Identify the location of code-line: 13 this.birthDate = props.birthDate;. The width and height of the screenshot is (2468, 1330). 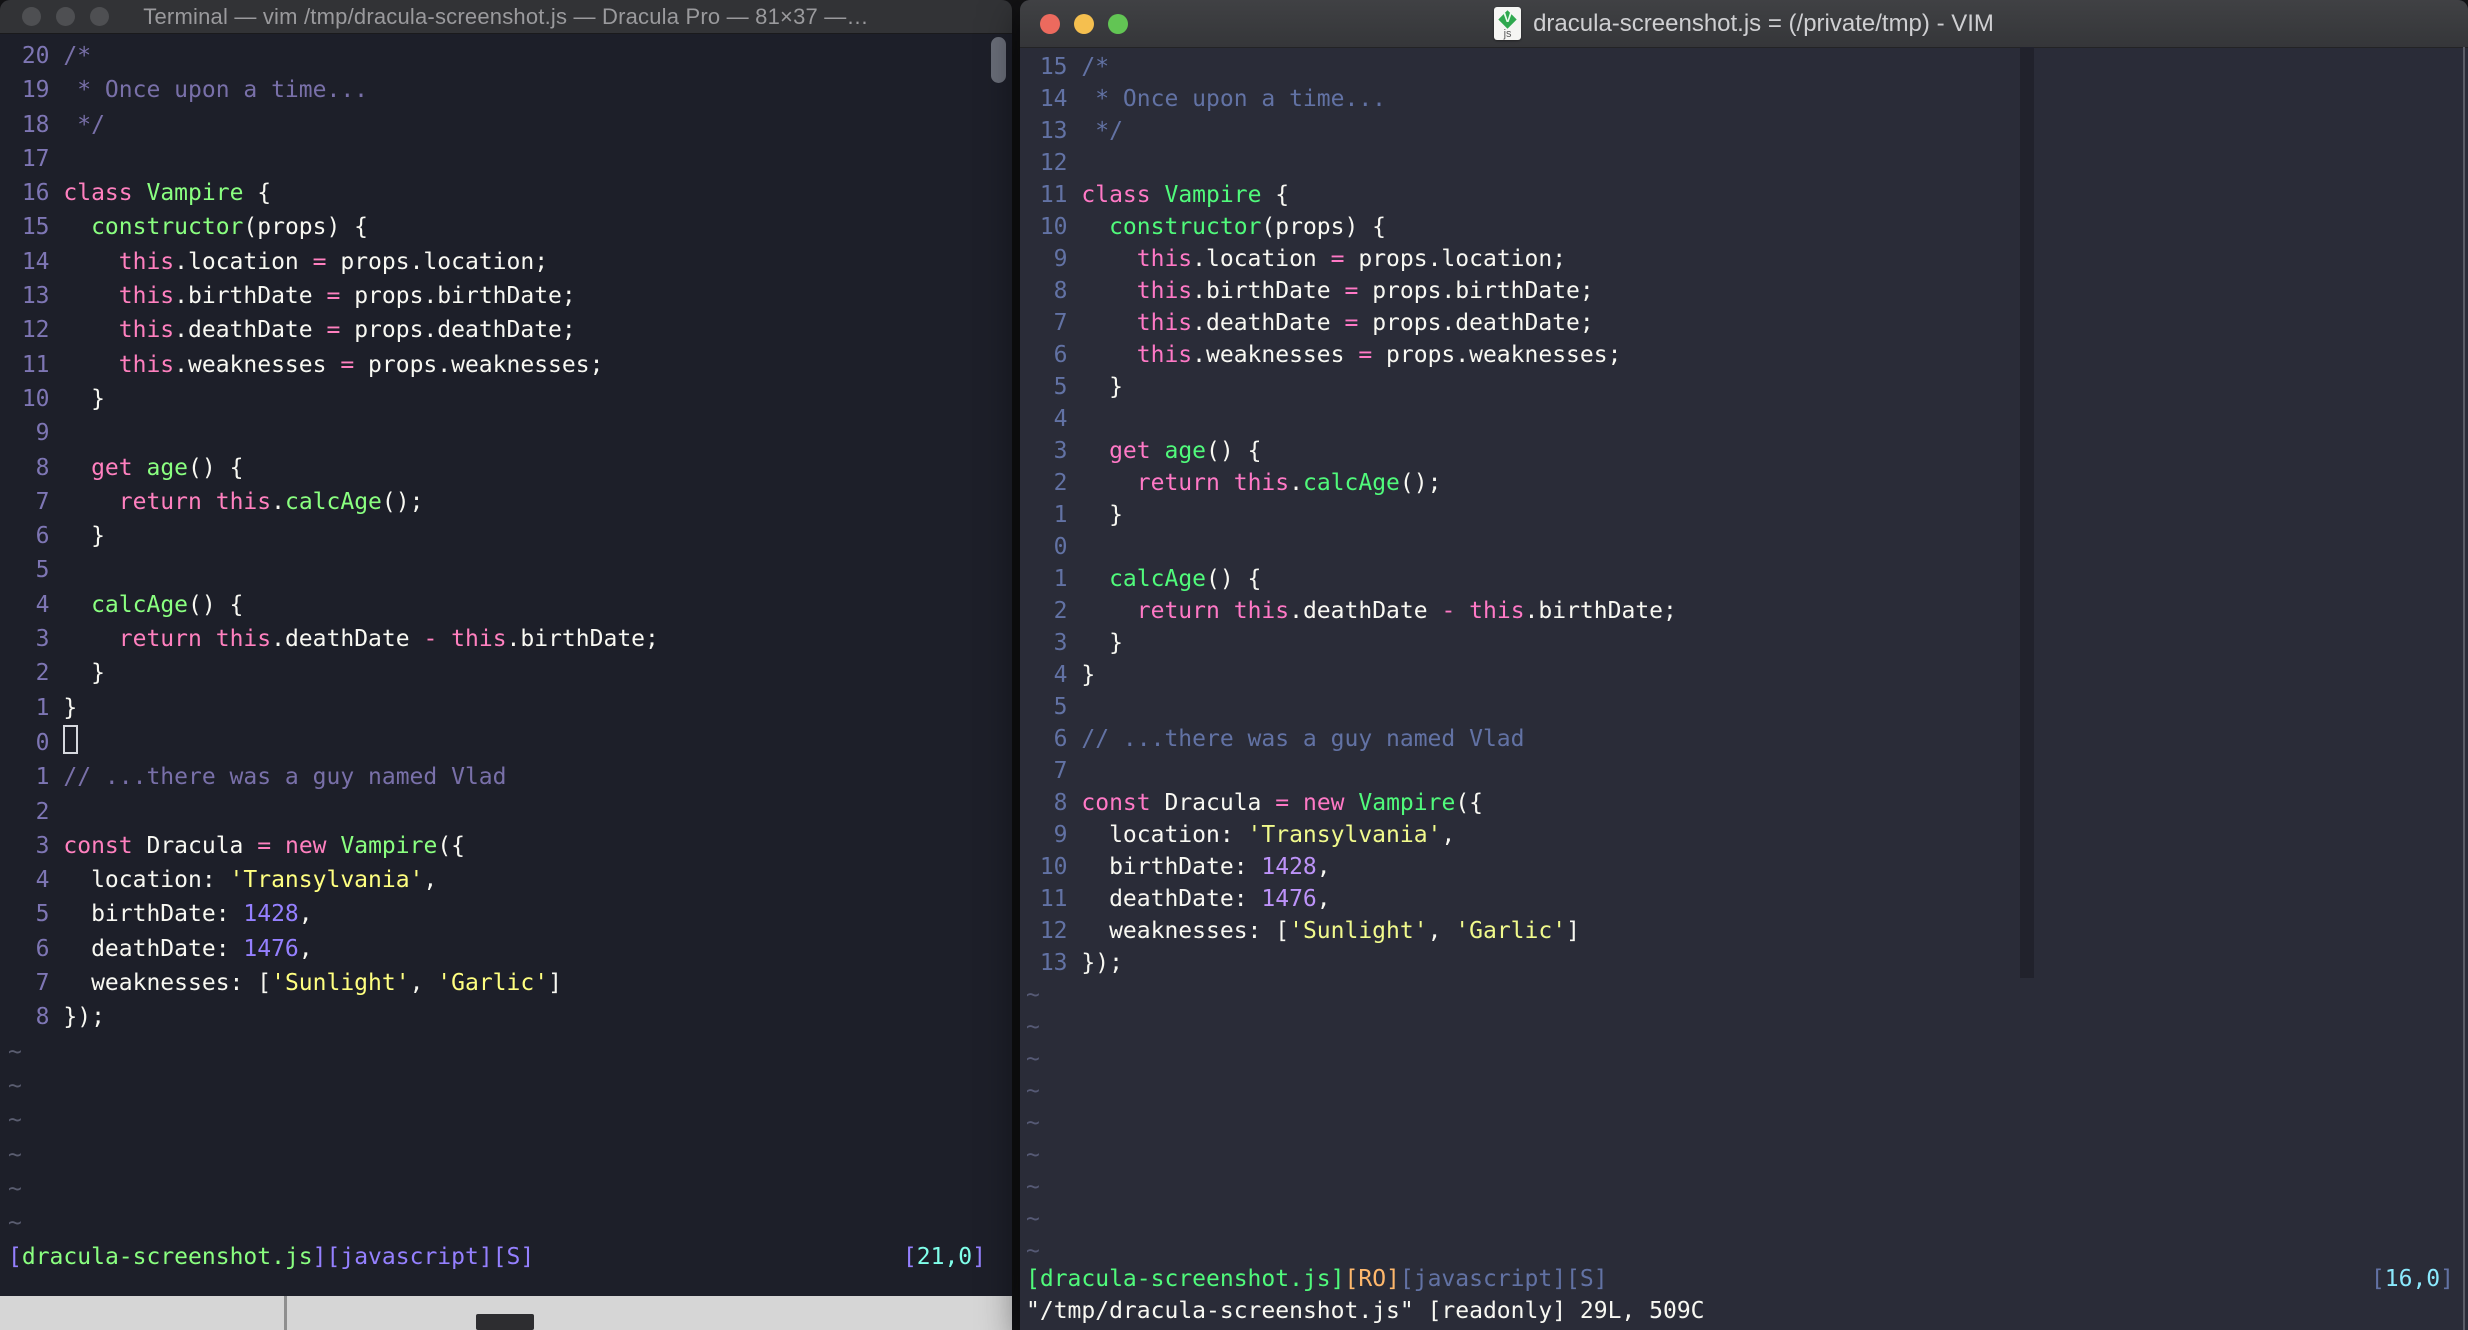
(510, 296).